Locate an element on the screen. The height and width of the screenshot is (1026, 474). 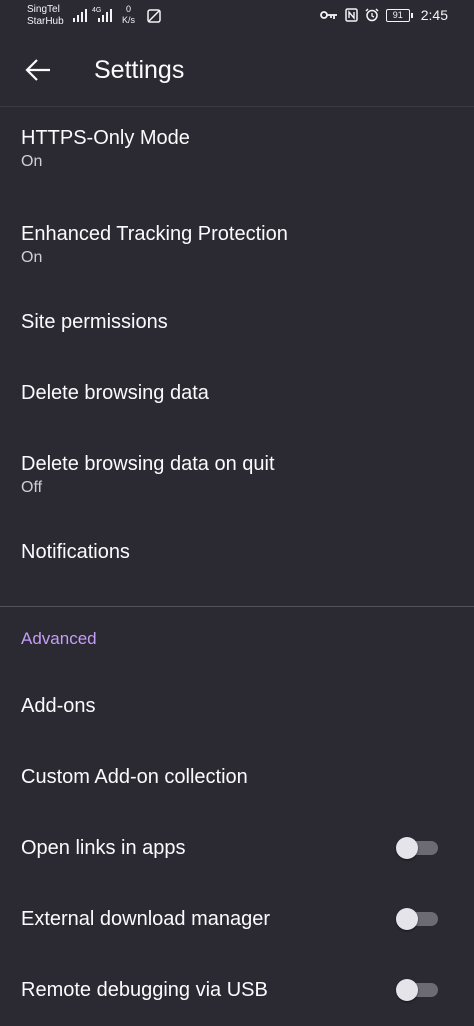
open-links-toggle is located at coordinates (417, 848).